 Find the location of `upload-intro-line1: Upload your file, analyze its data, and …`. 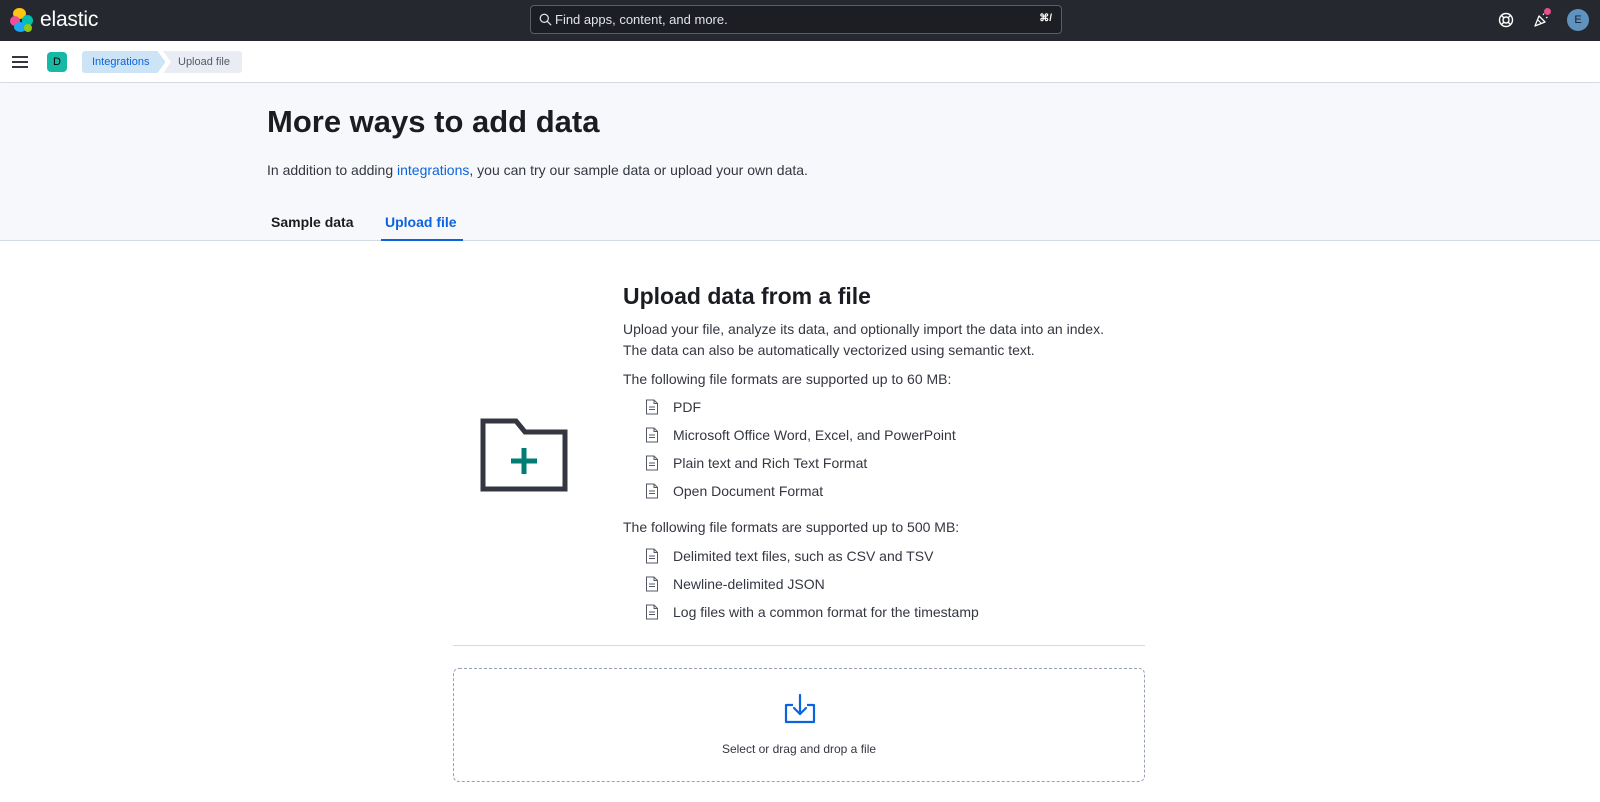

upload-intro-line1: Upload your file, analyze its data, and … is located at coordinates (863, 329).